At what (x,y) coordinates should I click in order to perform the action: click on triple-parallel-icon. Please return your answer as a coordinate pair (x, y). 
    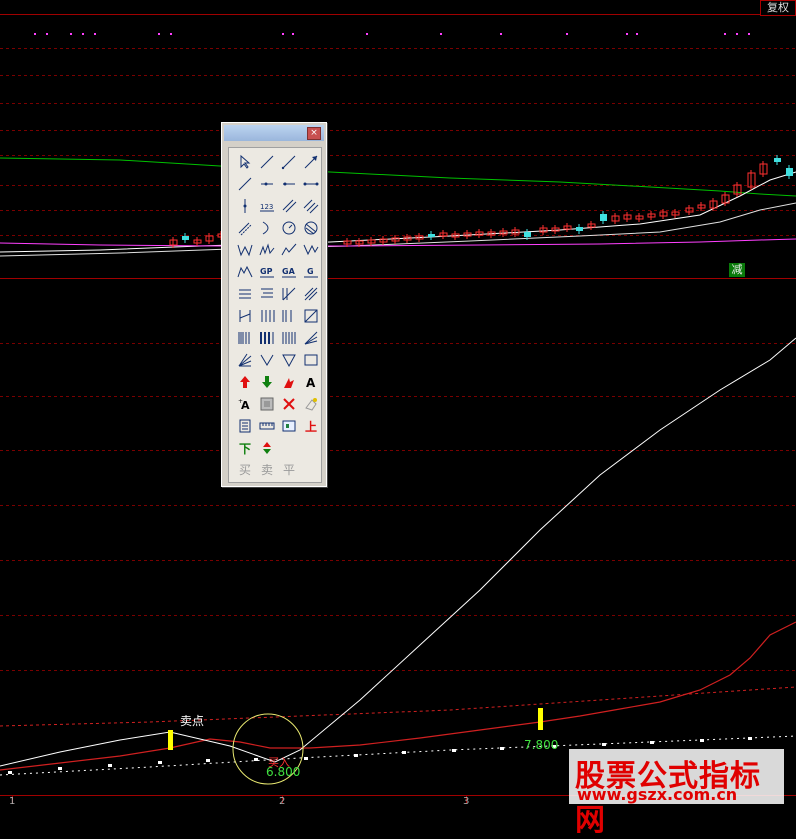
    Looking at the image, I should click on (311, 206).